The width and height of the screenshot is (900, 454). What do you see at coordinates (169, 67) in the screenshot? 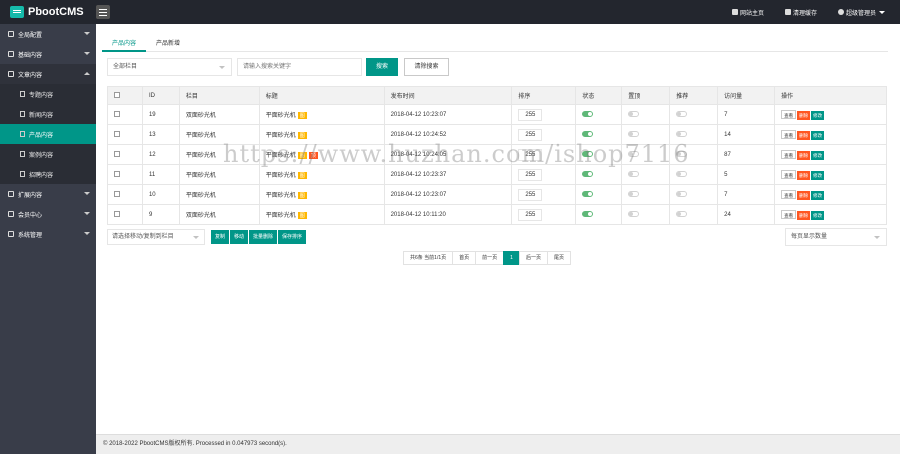
I see `category-filter-select: 全部栏目` at bounding box center [169, 67].